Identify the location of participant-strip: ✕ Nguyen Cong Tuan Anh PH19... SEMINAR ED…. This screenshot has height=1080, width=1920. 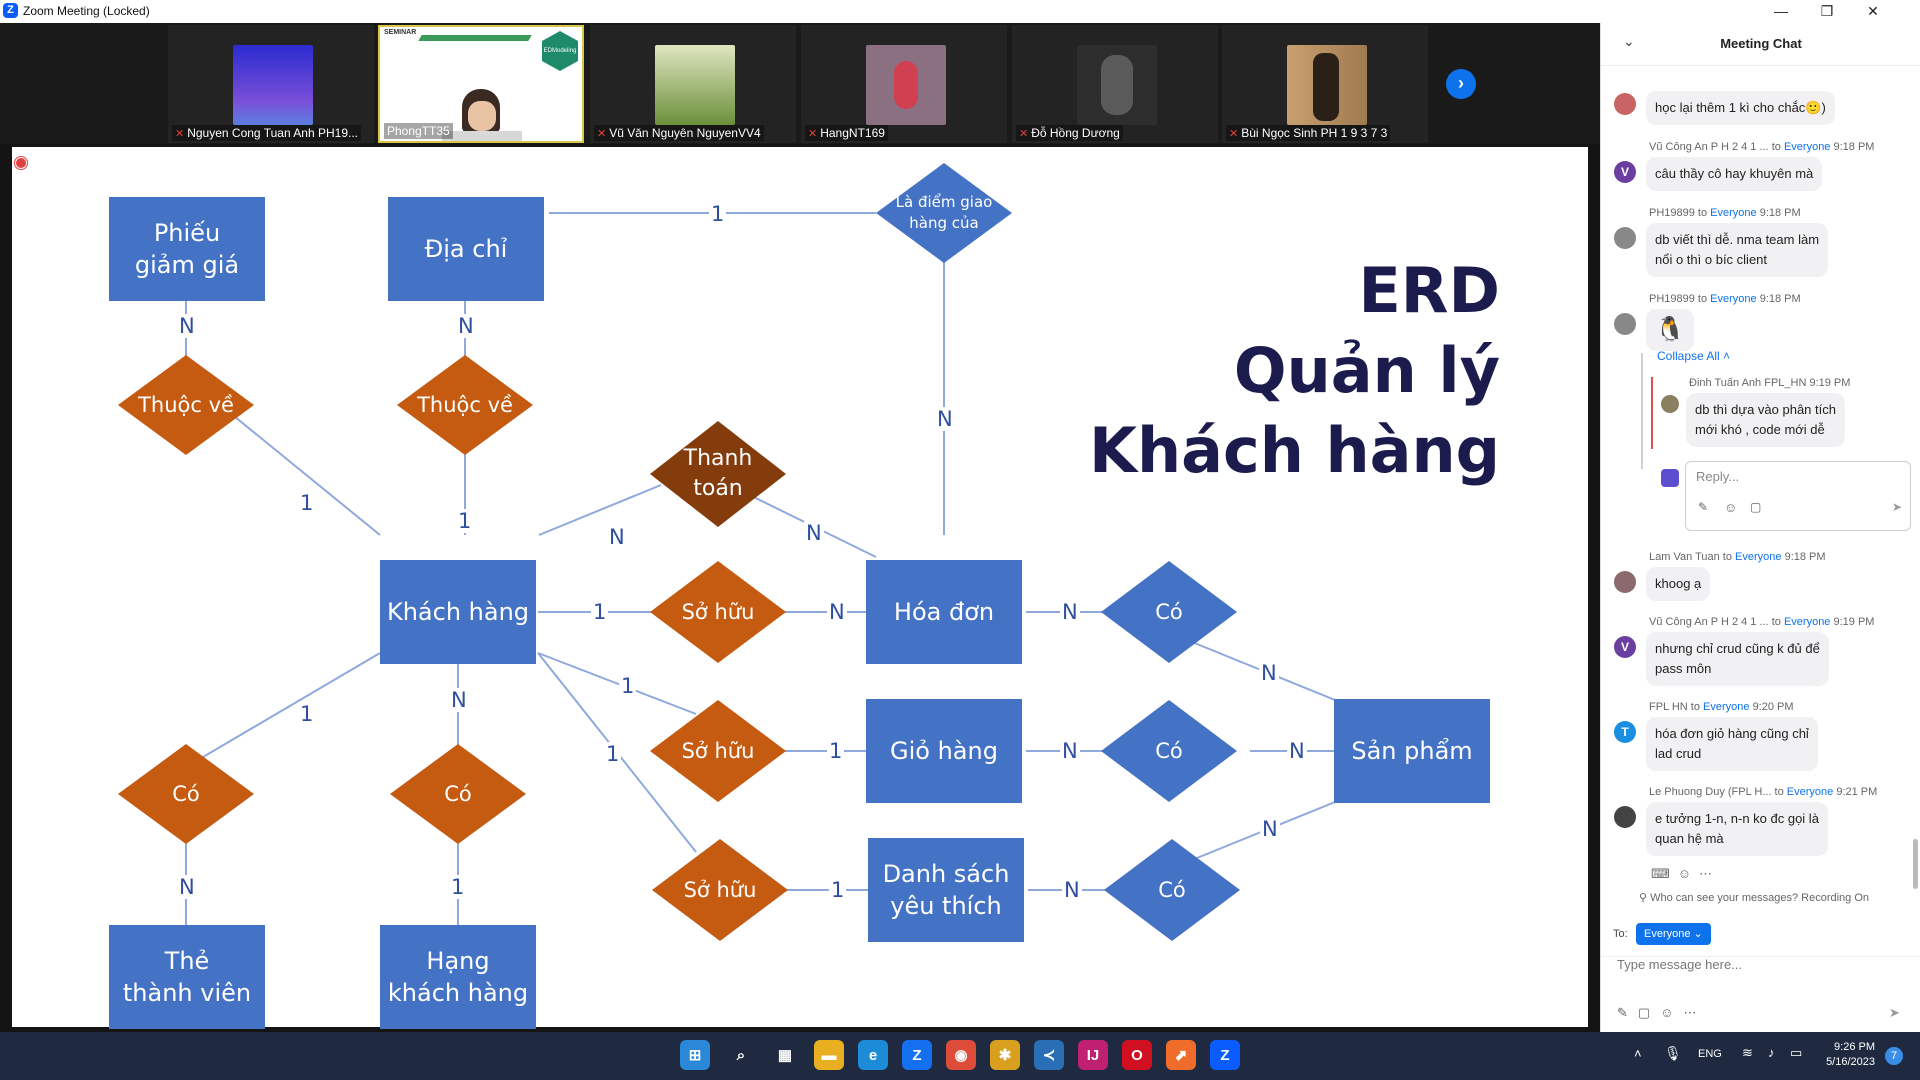
(800, 83).